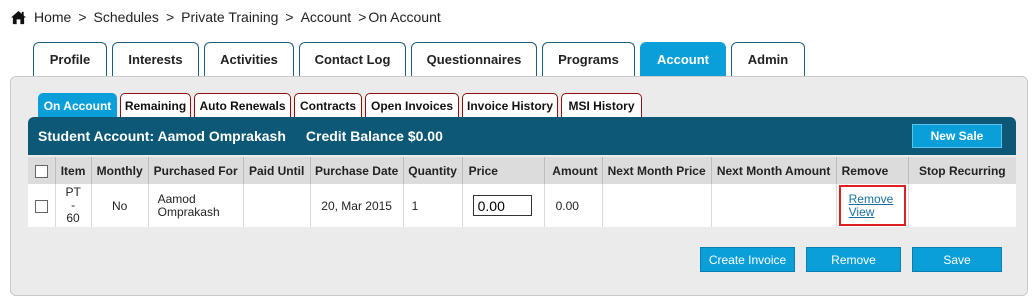 The width and height of the screenshot is (1035, 305). What do you see at coordinates (412, 105) in the screenshot?
I see `subtab-open-invoices: Open Invoices` at bounding box center [412, 105].